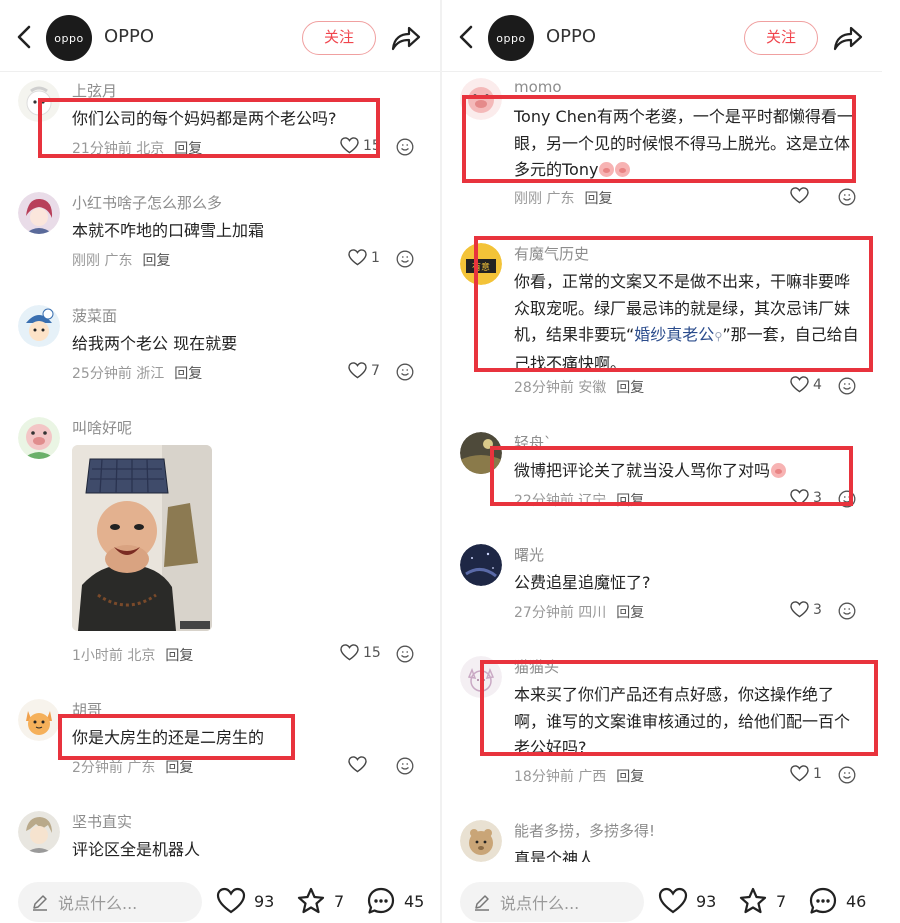  Describe the element at coordinates (688, 471) in the screenshot. I see `comment-text: 微博把评论关了就当没人骂你了对吗` at that location.